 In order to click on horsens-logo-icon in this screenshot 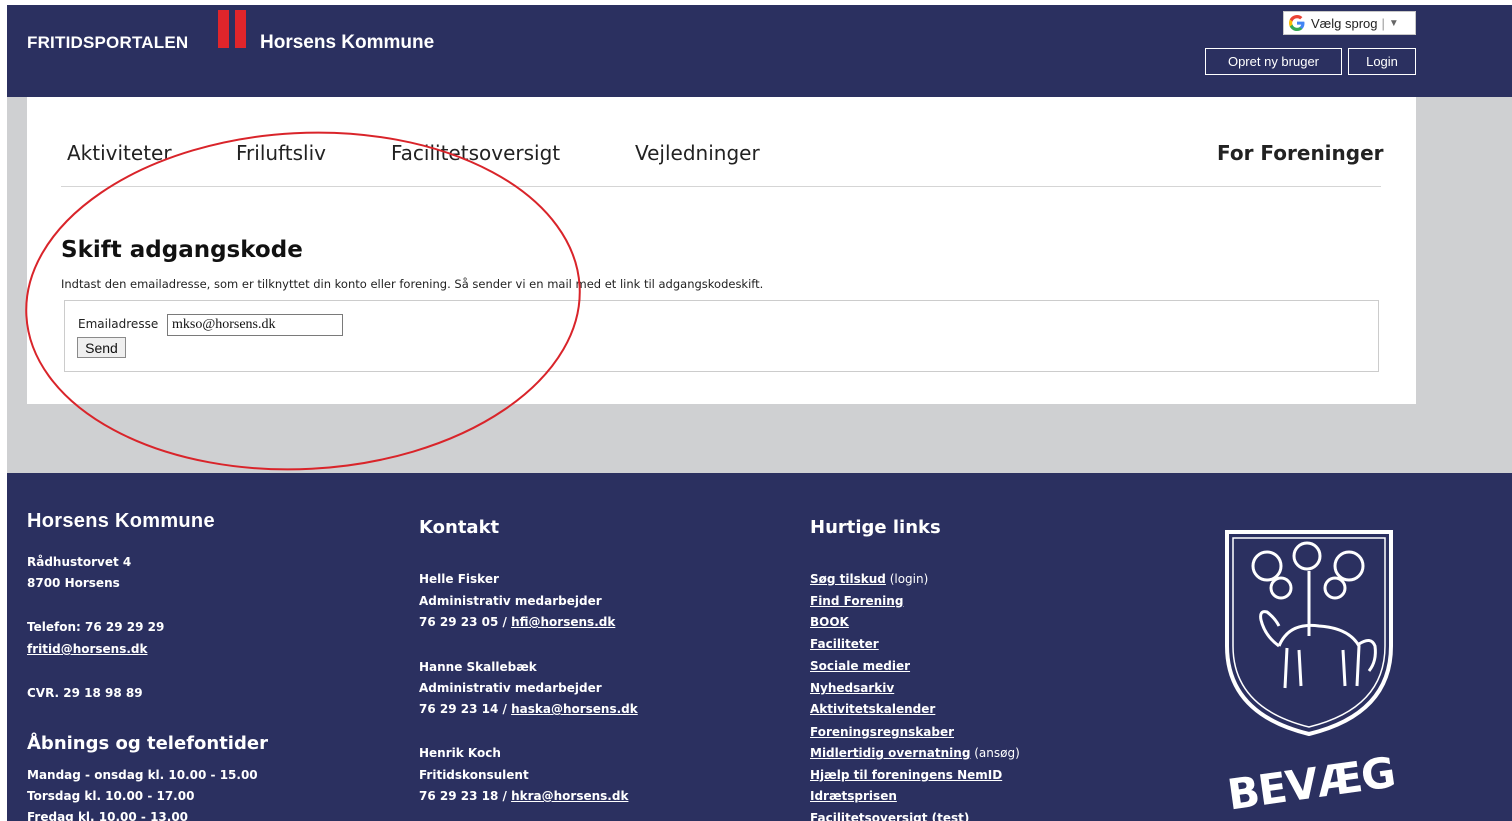, I will do `click(232, 29)`.